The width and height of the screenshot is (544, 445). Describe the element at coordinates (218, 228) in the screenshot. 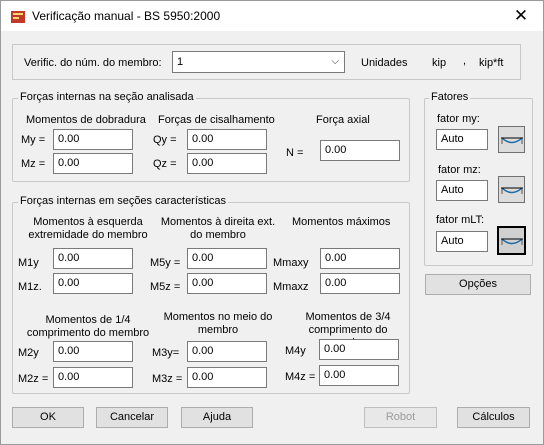

I see `right-moments-title: Momentos à direita ext. do membro` at that location.